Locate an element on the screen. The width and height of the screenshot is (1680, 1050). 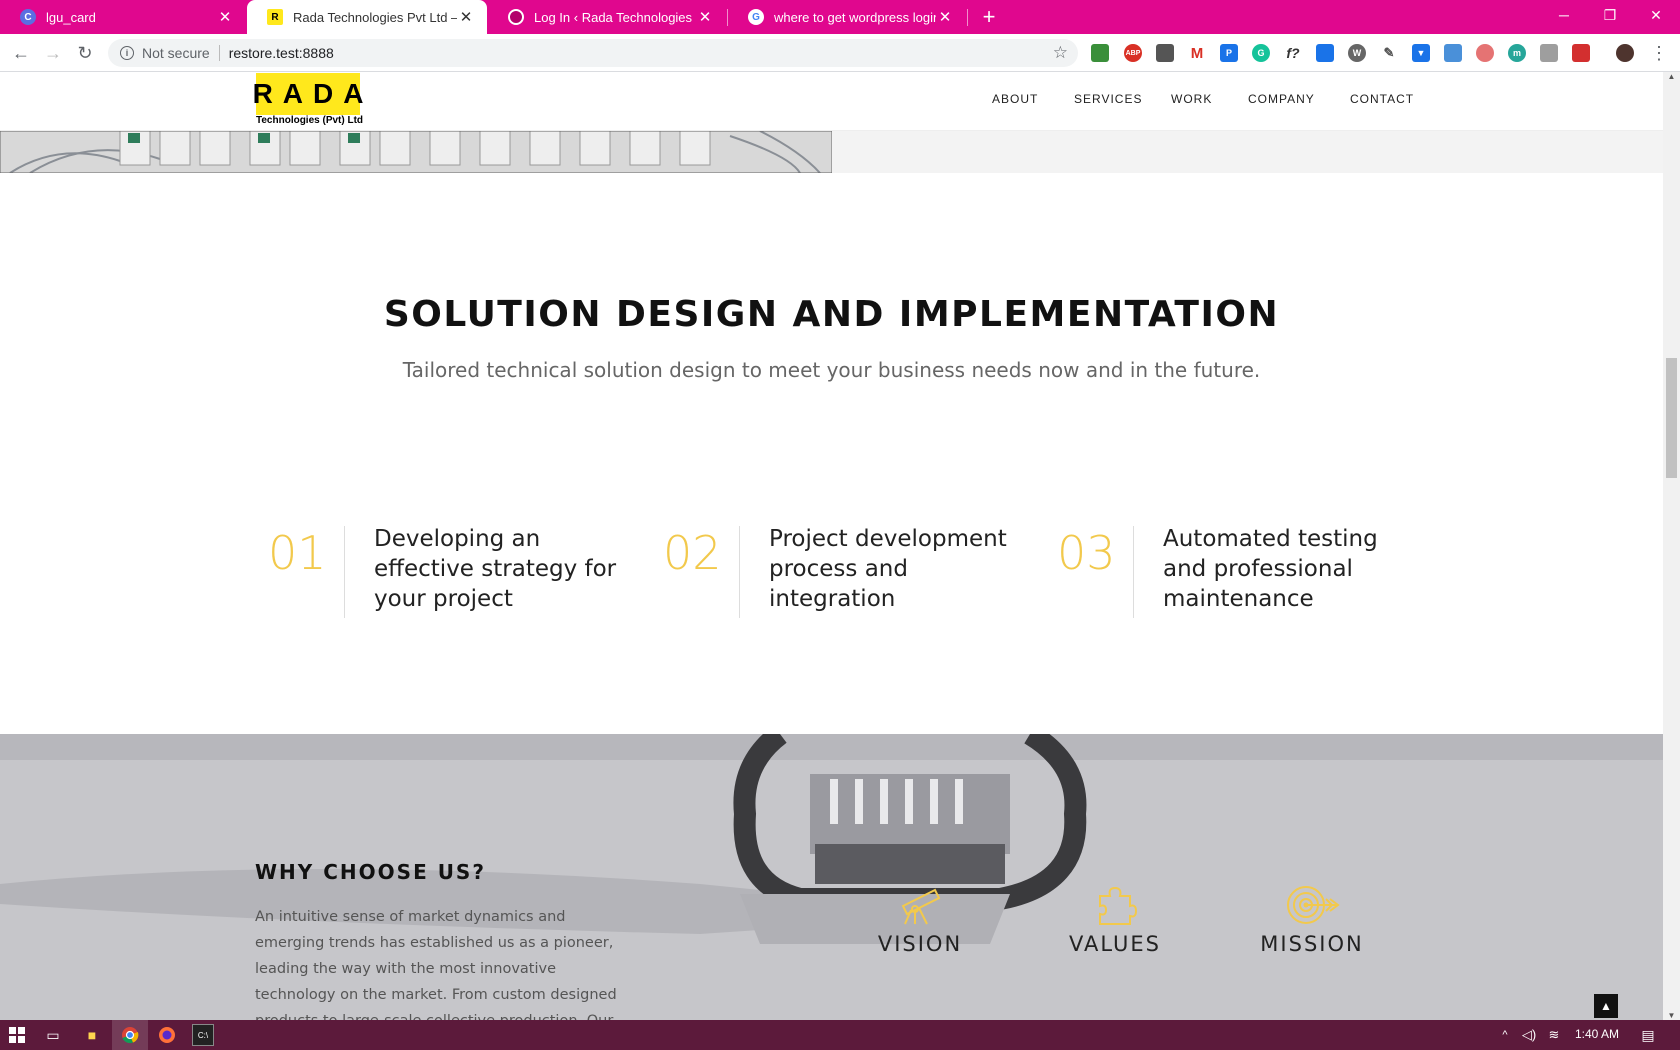
windows-start-icon is located at coordinates (17, 1035).